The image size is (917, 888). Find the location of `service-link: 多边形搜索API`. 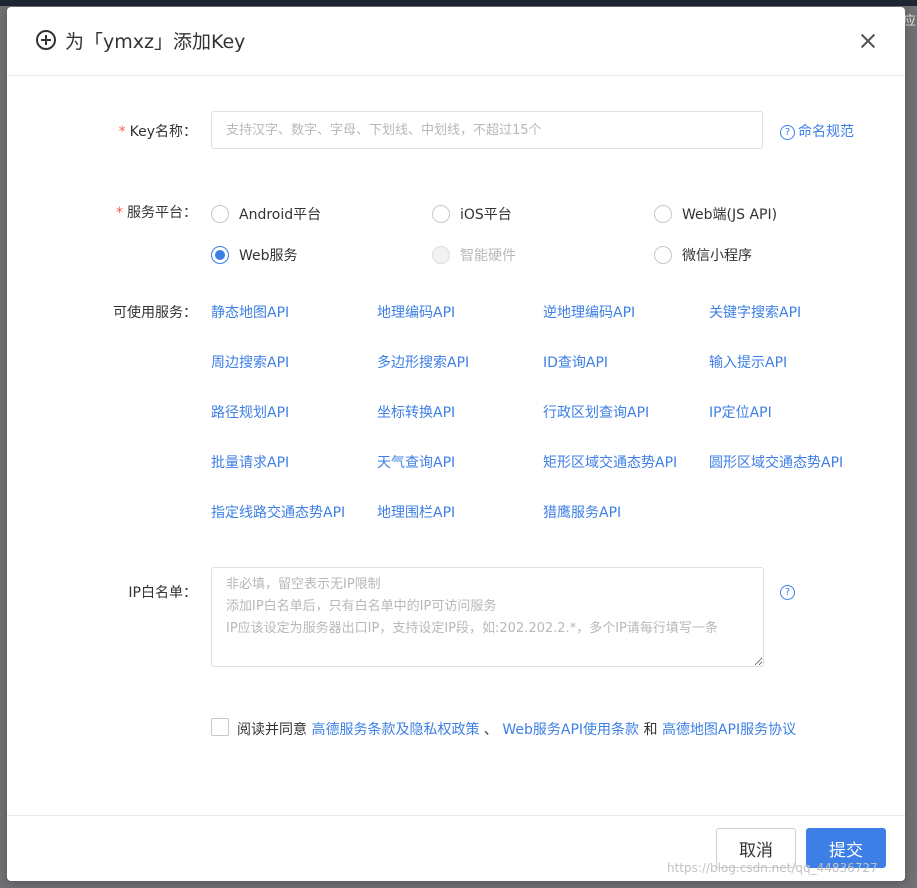

service-link: 多边形搜索API is located at coordinates (423, 362).